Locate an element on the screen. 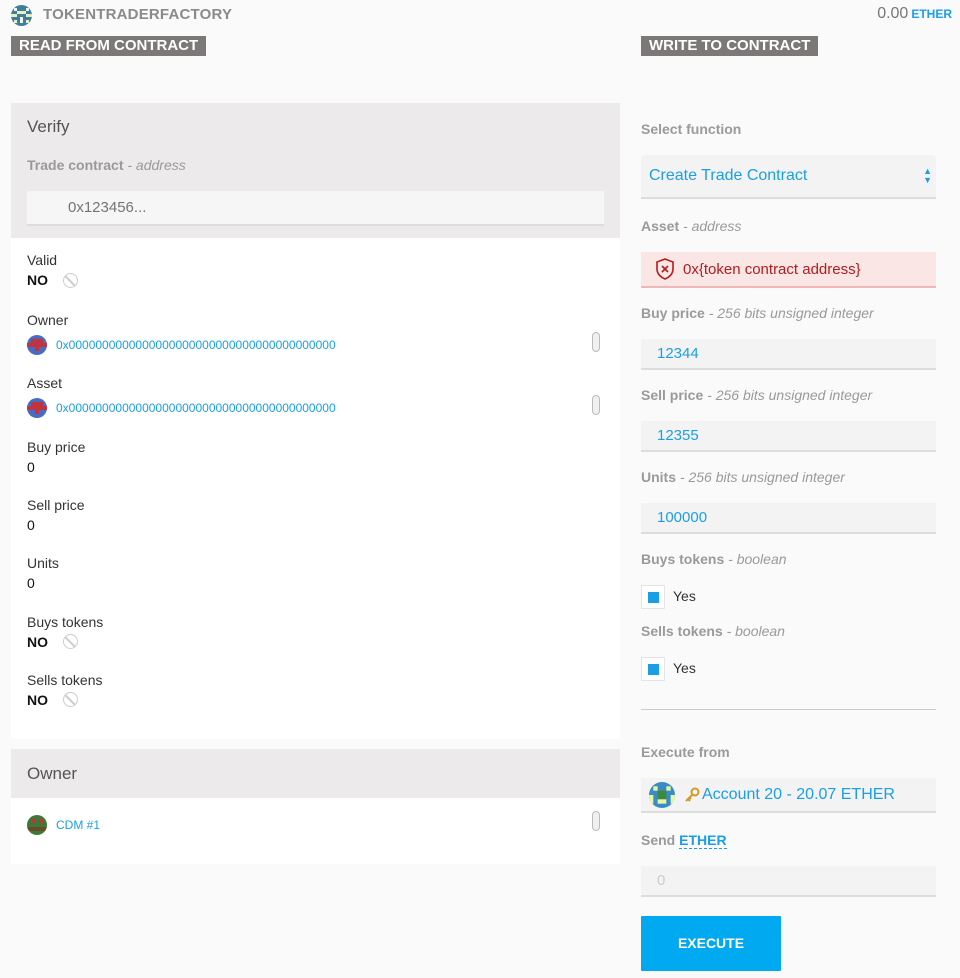 This screenshot has height=978, width=960. function-select: Create Trade Contract ▲ ▼ is located at coordinates (788, 177).